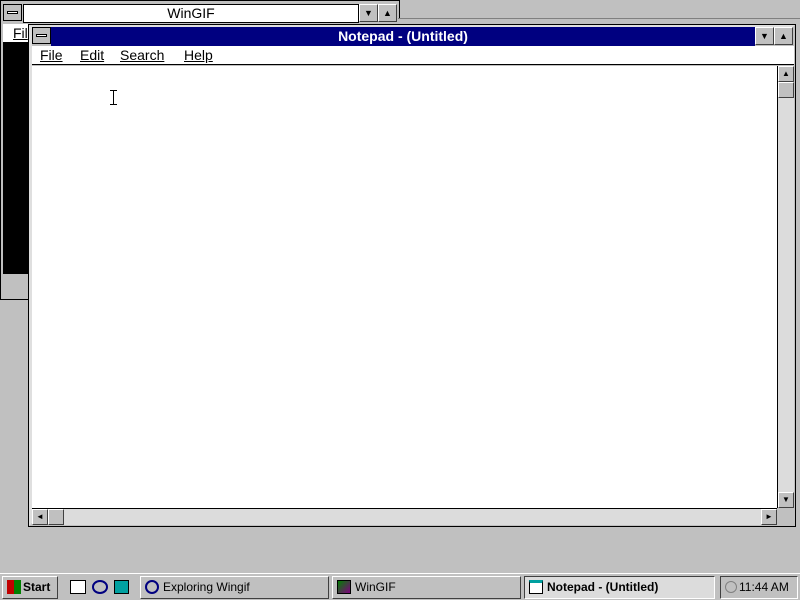 The height and width of the screenshot is (600, 800). I want to click on notepad-maximize-button: ▲, so click(783, 36).